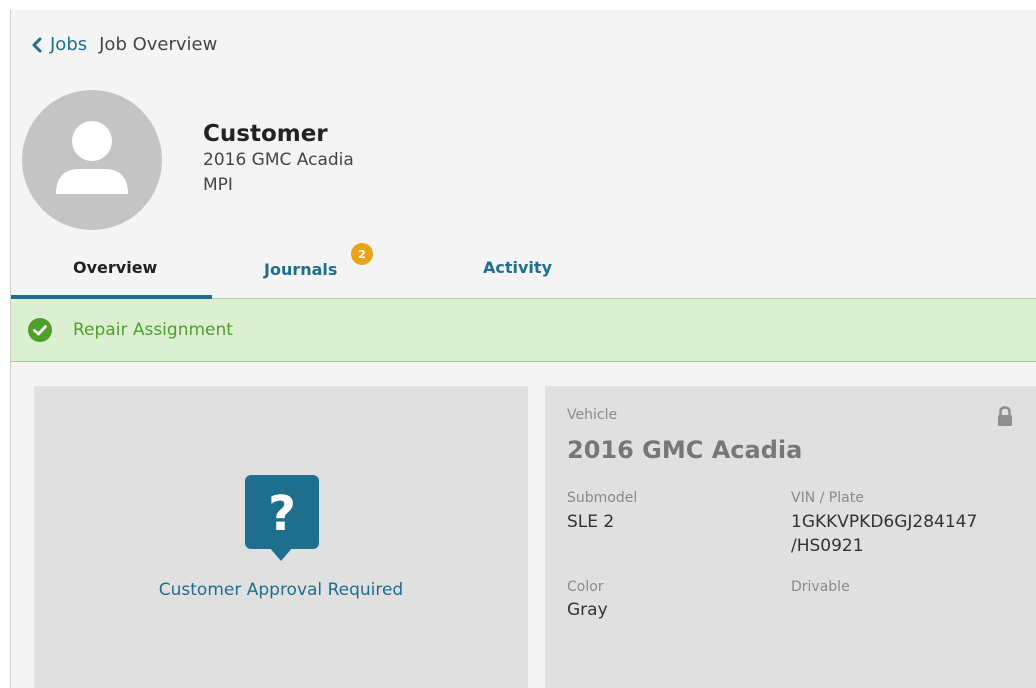 The height and width of the screenshot is (688, 1036). What do you see at coordinates (517, 267) in the screenshot?
I see `tab-activity: Activity` at bounding box center [517, 267].